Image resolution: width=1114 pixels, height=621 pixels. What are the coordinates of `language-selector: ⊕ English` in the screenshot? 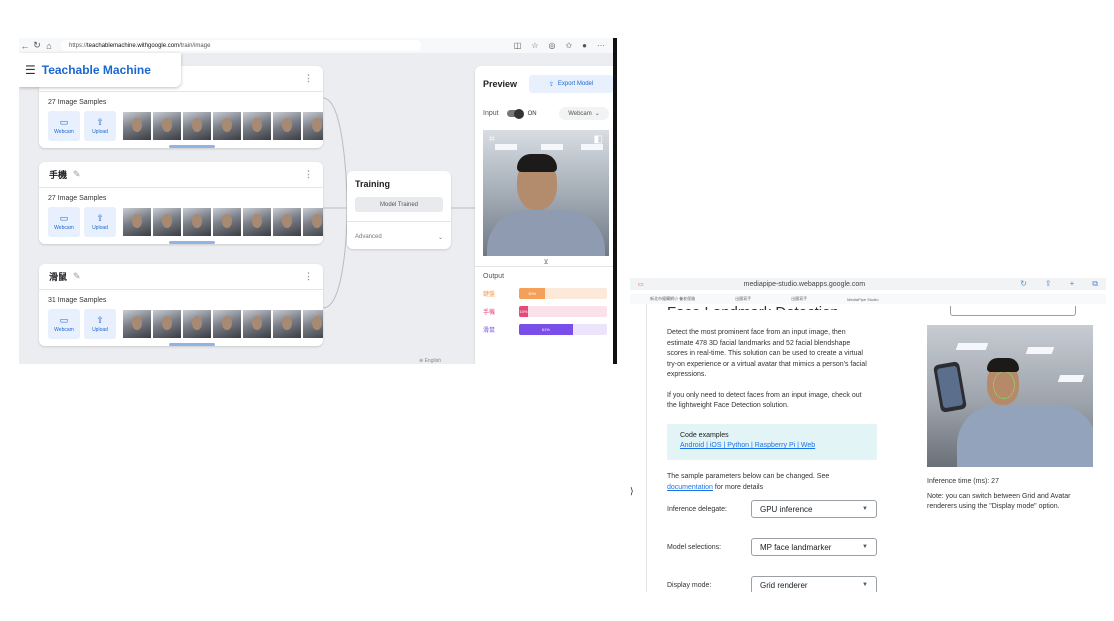 It's located at (430, 361).